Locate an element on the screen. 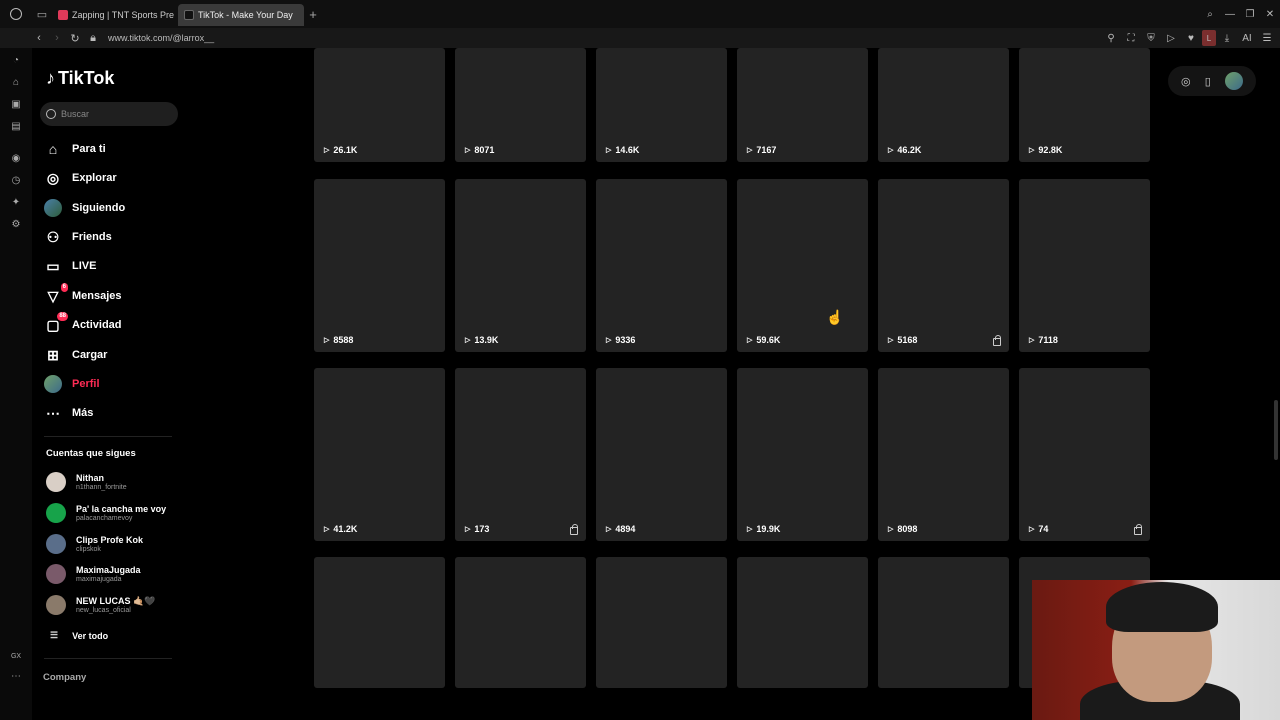  new-tab-button: + is located at coordinates (313, 14).